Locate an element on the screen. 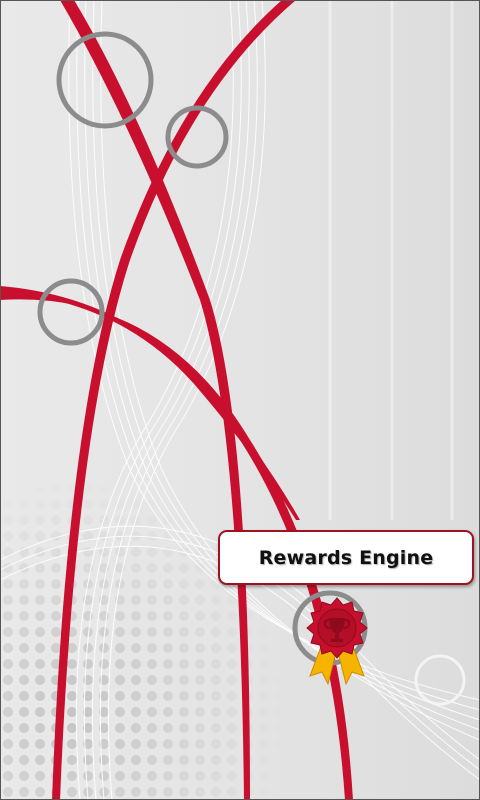 The image size is (480, 800). title-card: Rewards Engine is located at coordinates (346, 557).